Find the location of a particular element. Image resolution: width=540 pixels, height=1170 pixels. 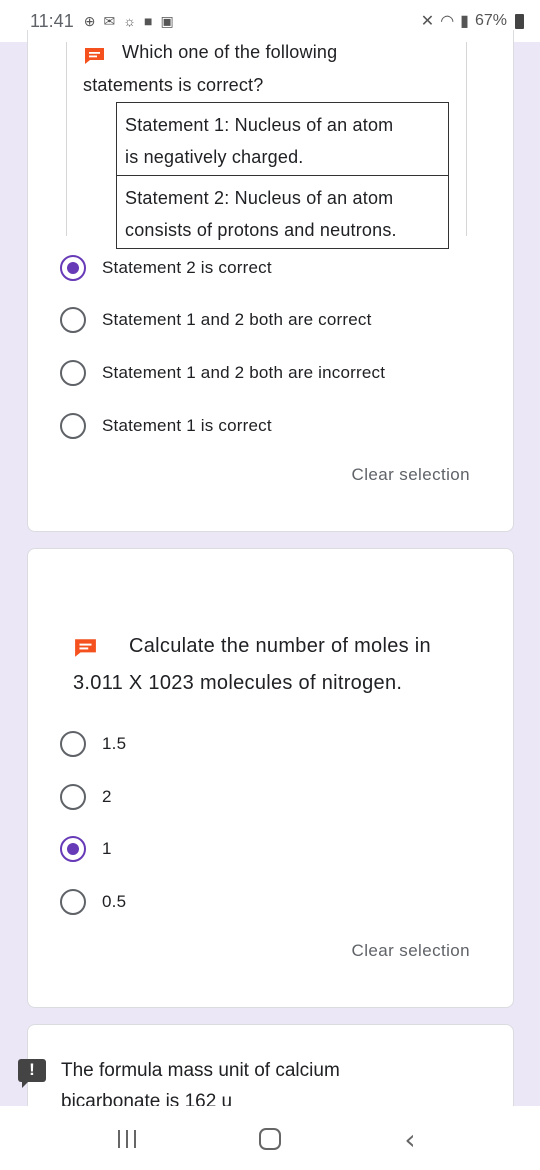

question-1-title: Which one of the following is located at coordinates (230, 52).